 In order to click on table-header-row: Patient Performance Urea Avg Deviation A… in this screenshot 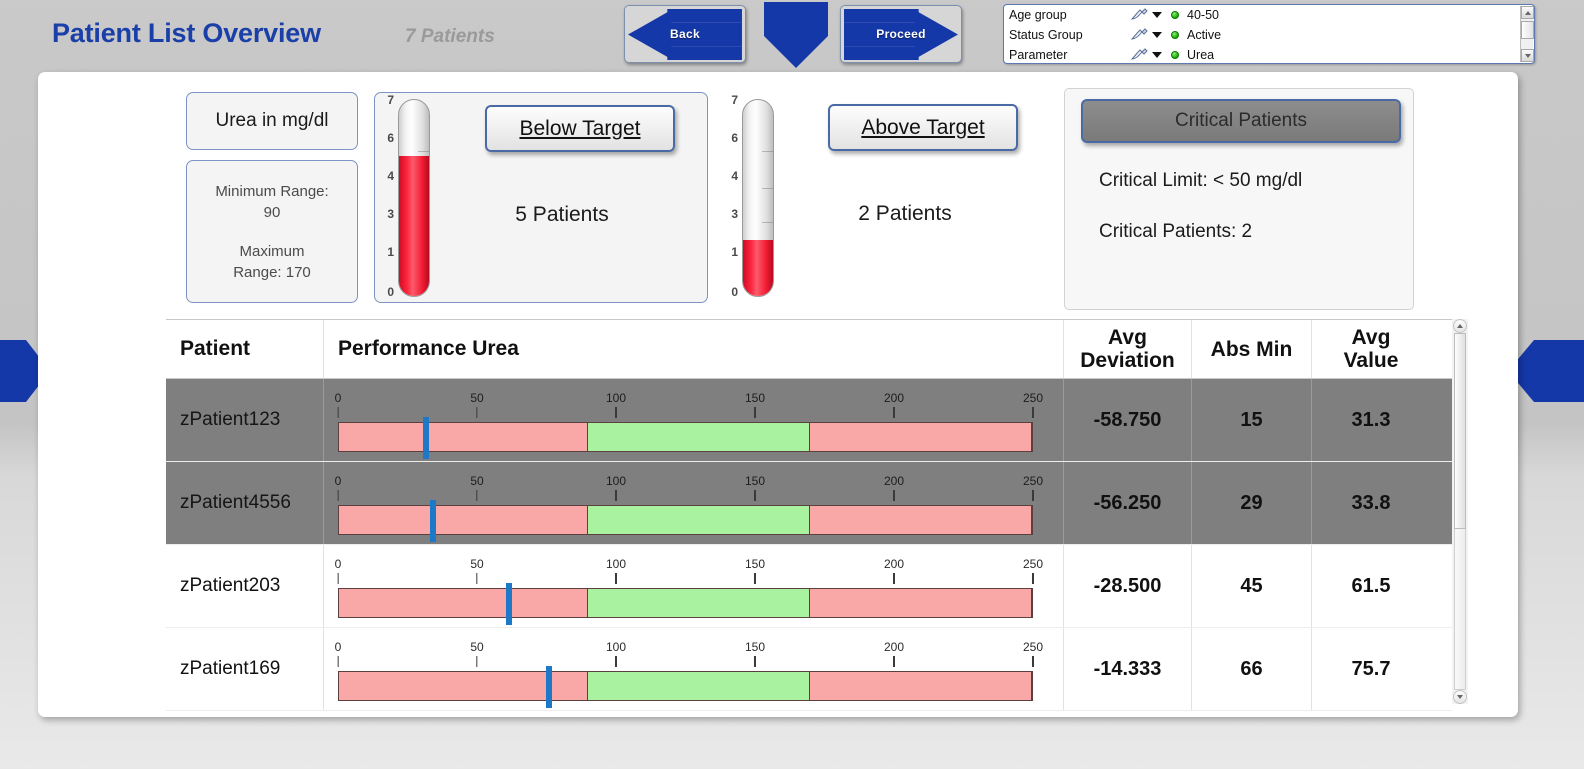, I will do `click(809, 349)`.